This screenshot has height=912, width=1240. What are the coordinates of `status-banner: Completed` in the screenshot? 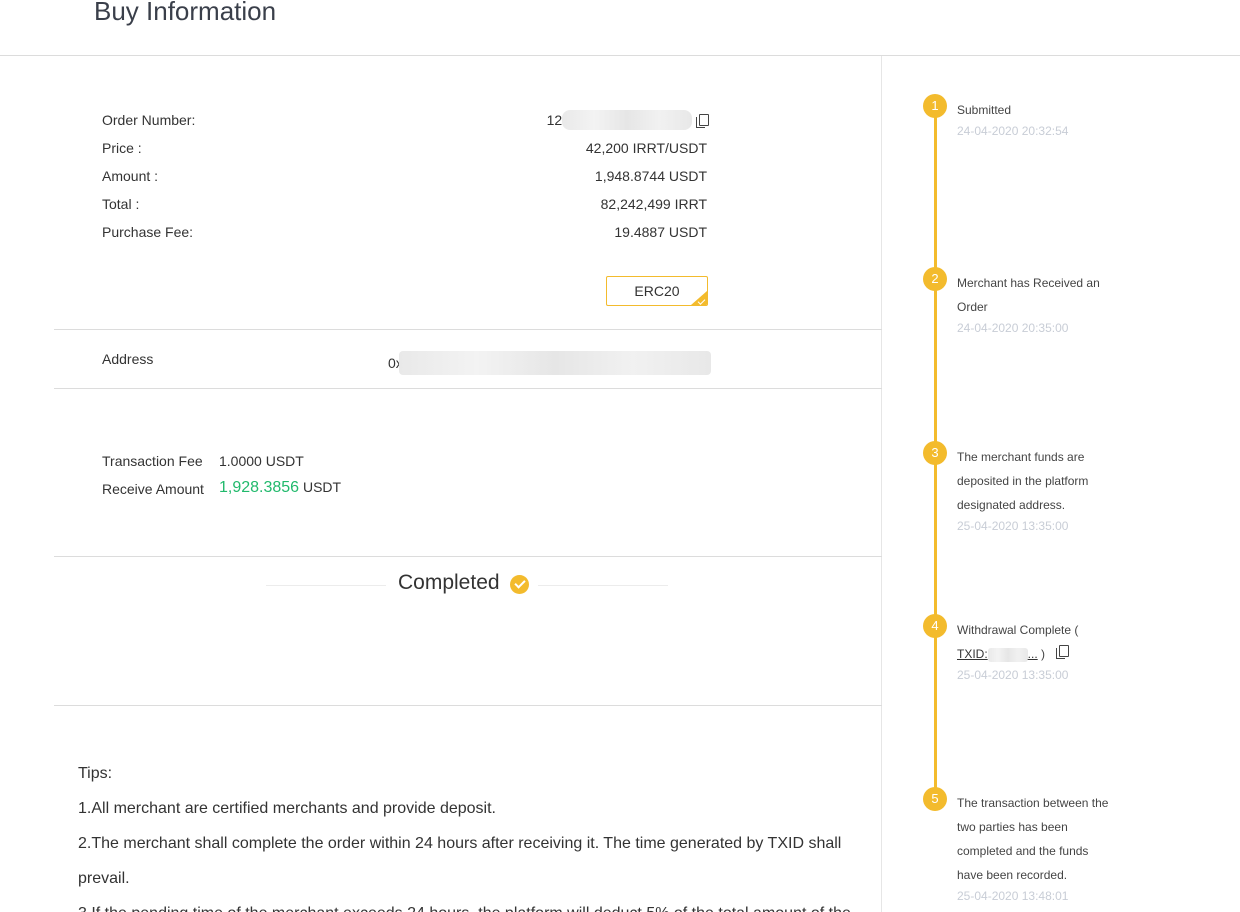 It's located at (467, 585).